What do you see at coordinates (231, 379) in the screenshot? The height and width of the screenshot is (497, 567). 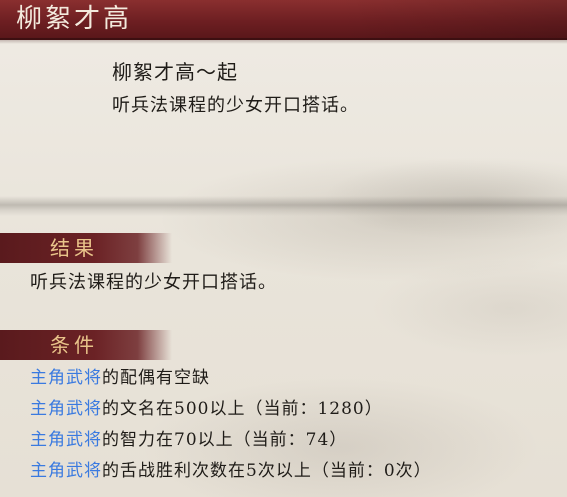 I see `condition-item: 主角武将的配偶有空缺` at bounding box center [231, 379].